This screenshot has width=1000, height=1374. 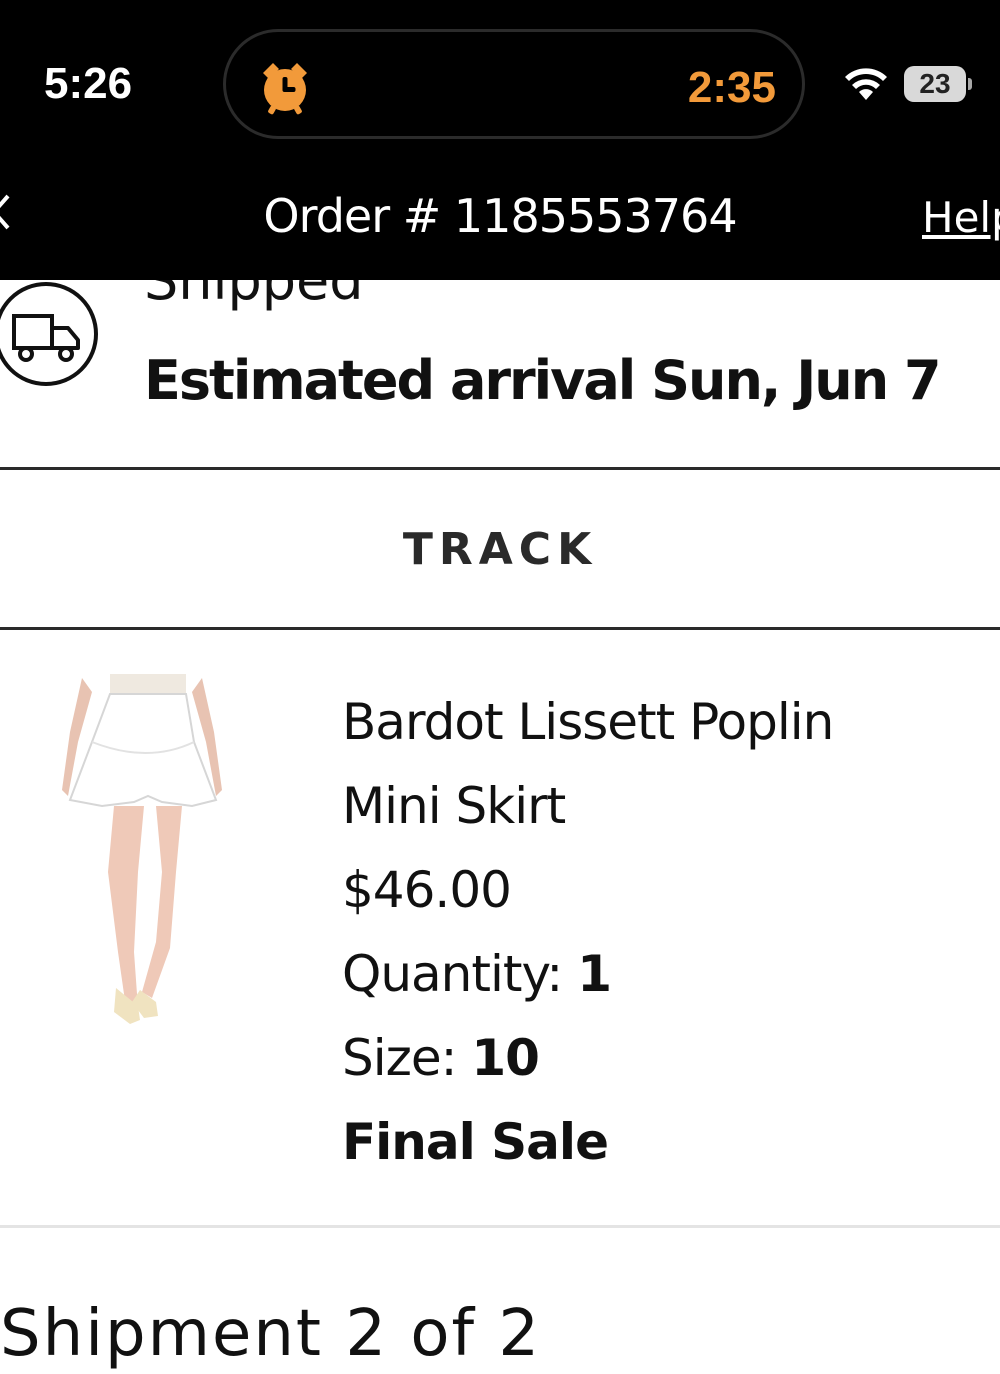 I want to click on product-name-line2: Mini Skirt, so click(x=662, y=806).